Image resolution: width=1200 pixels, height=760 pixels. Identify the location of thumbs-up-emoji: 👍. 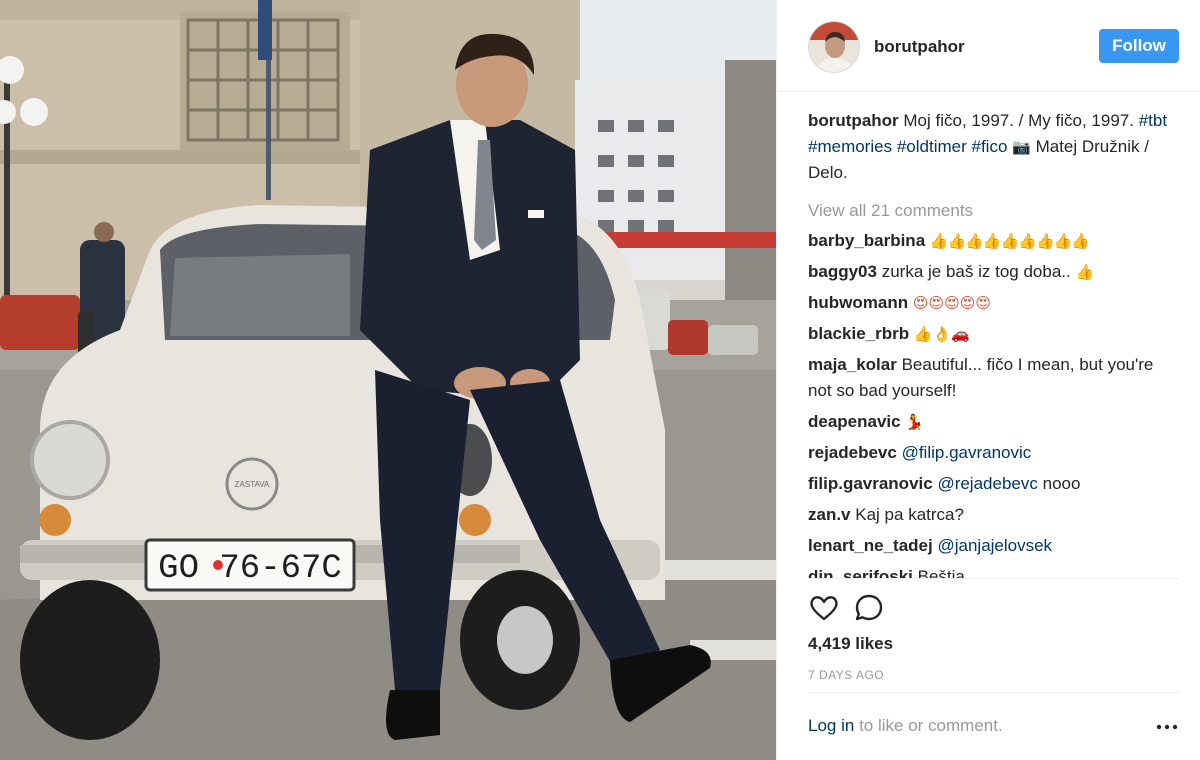
(1084, 272).